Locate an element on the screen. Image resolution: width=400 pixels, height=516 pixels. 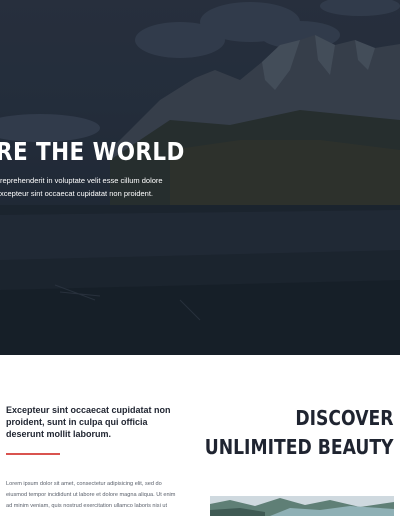
discover-heading-line-2: UNLIMITED BEAUTY is located at coordinates (299, 447).